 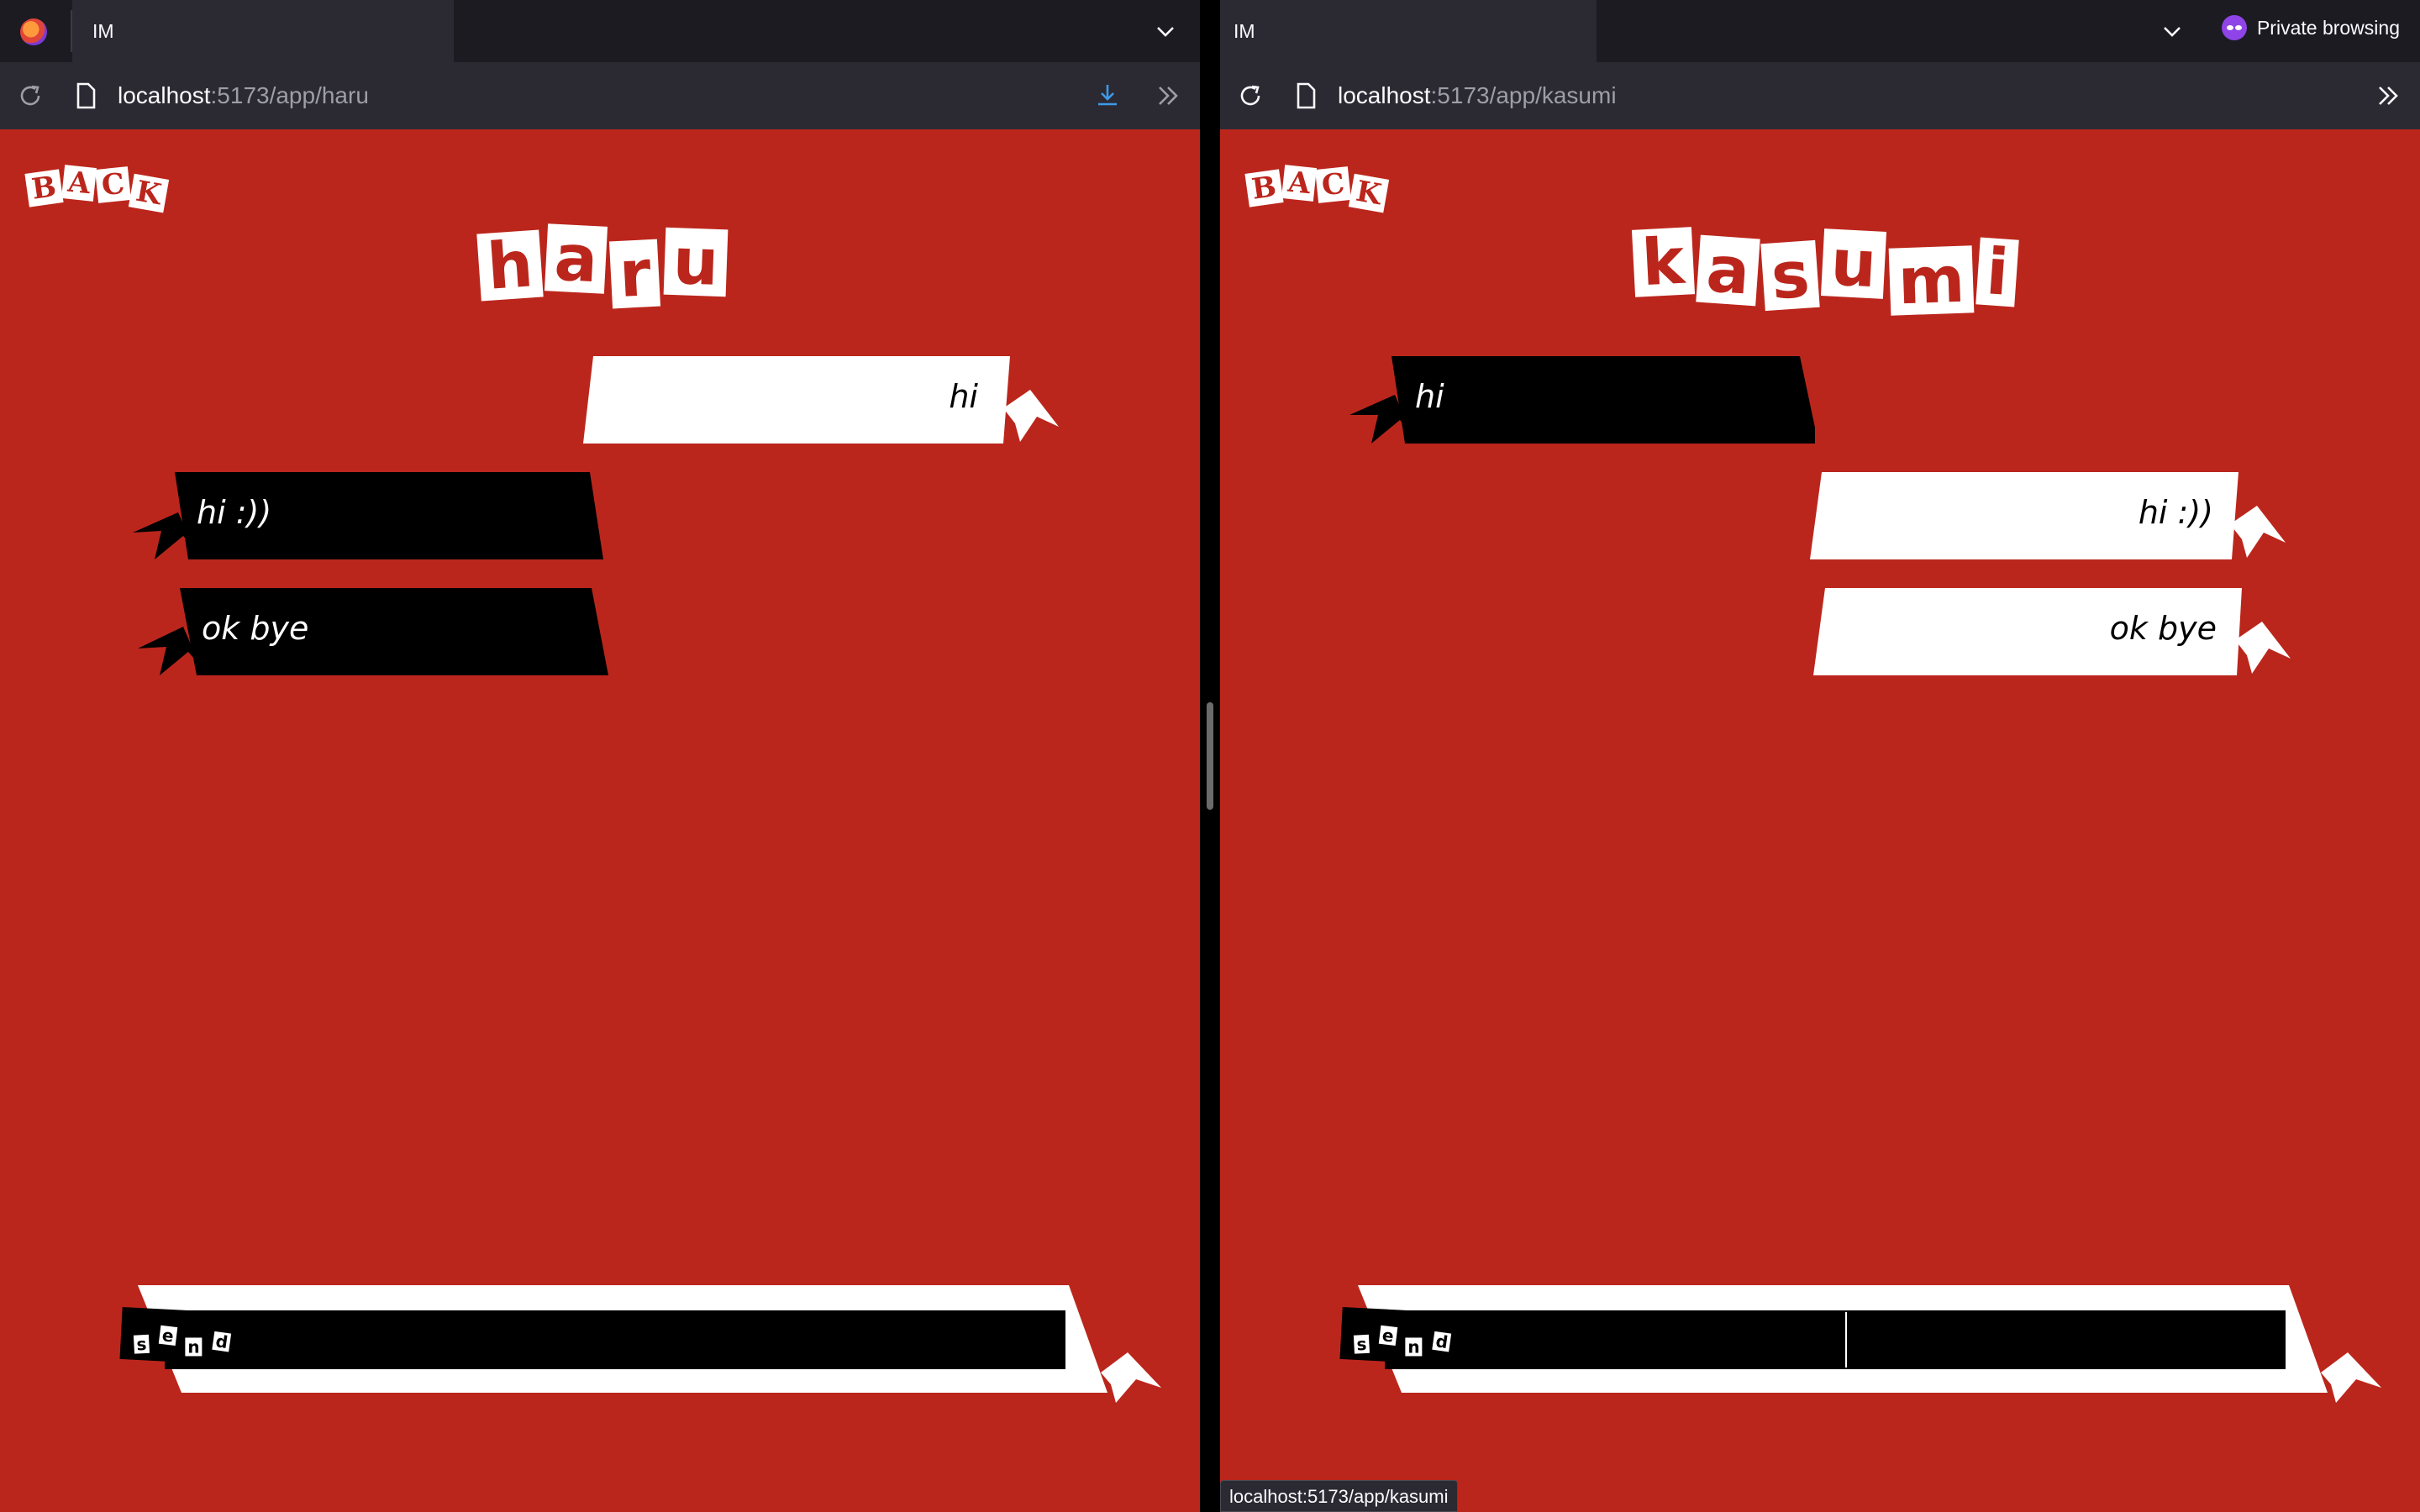 I want to click on url-bar: localhost:5173/app/haru, so click(x=243, y=95).